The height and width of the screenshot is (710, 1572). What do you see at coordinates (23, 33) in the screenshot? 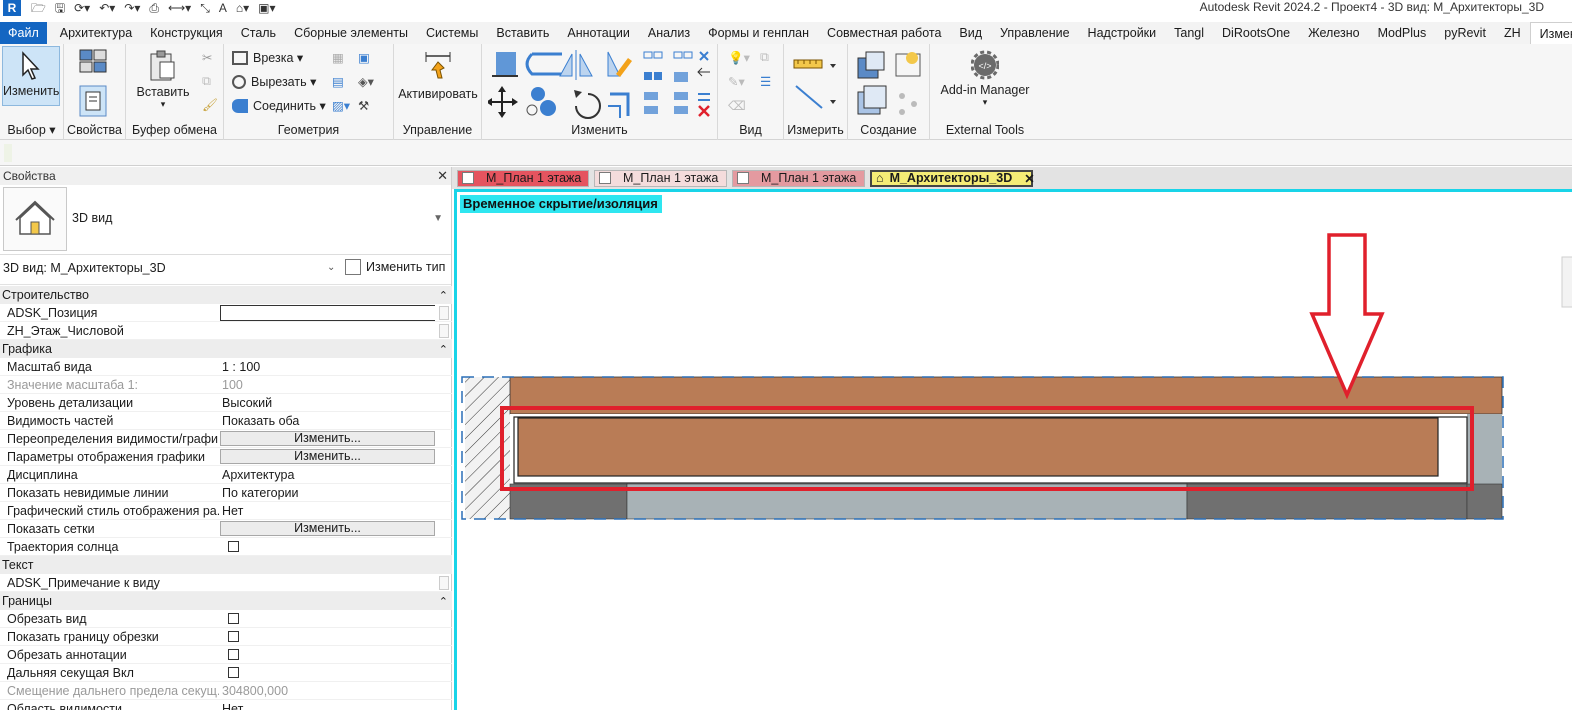
I see `ribbon-tab: Файл` at bounding box center [23, 33].